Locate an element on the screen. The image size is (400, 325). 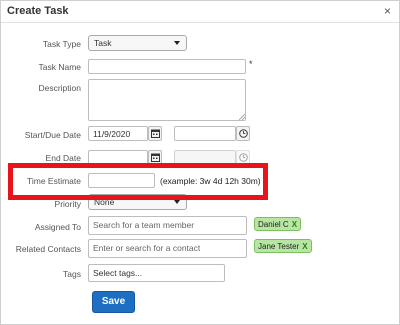
required-marker: * is located at coordinates (251, 64).